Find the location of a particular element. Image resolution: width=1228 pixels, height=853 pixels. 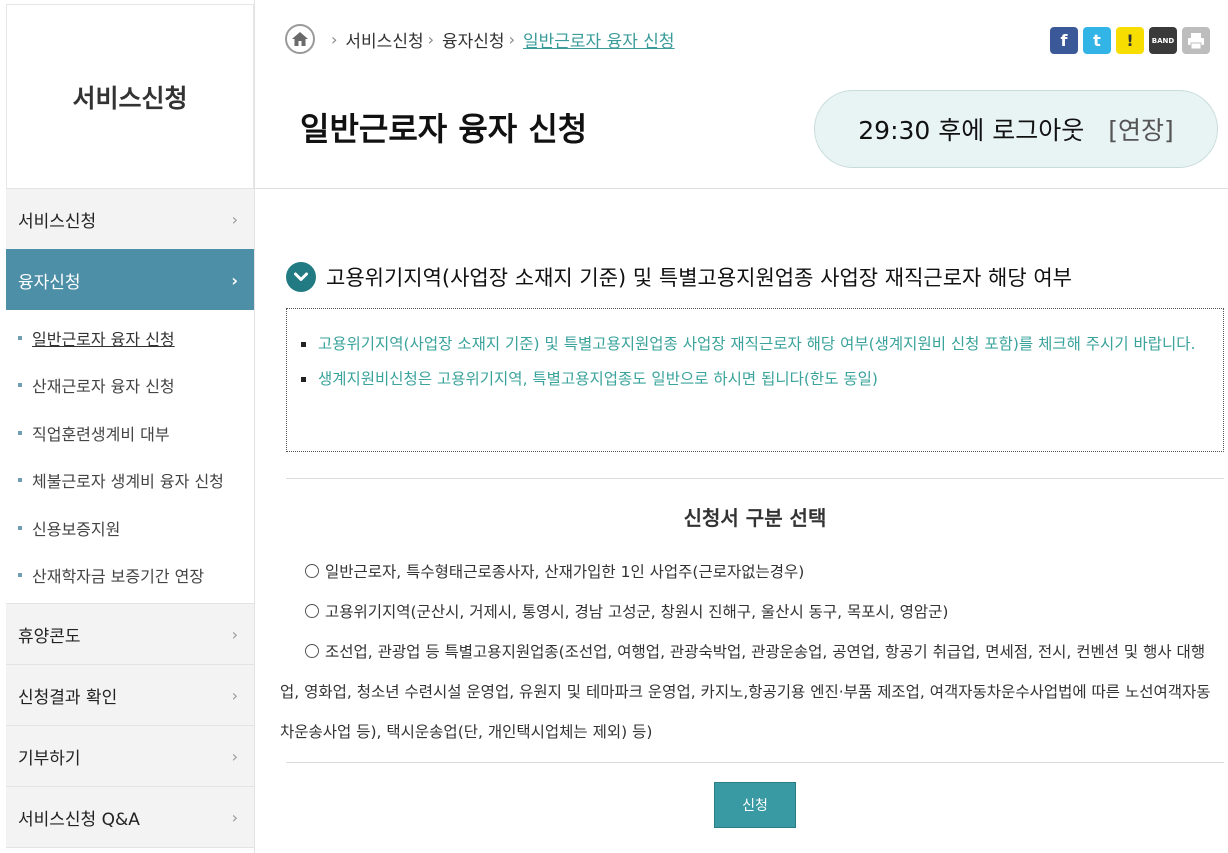

logout-timer-text: 29:30 후에 로그아웃 is located at coordinates (971, 130).